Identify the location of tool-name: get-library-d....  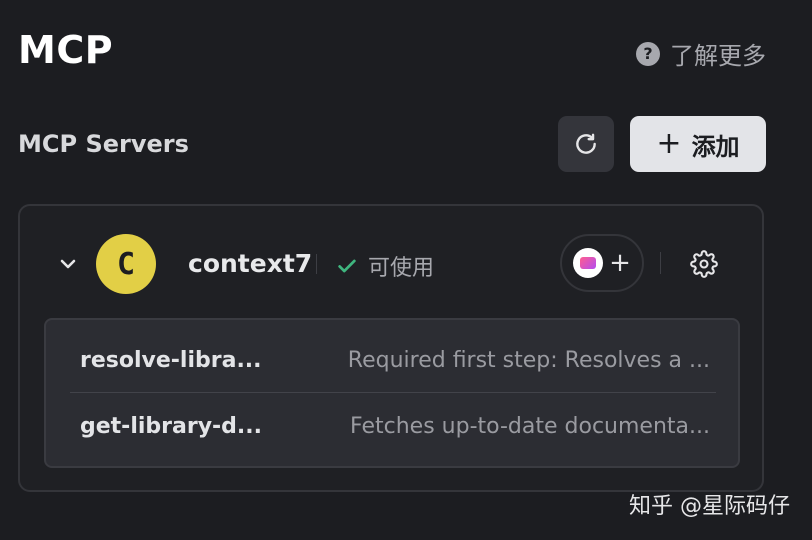
(170, 426).